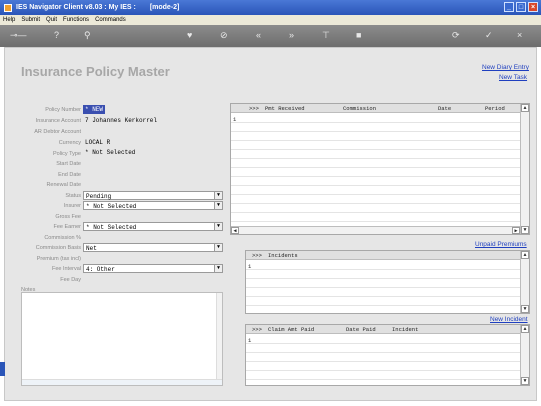 The image size is (541, 406). I want to click on premiums-horizontal-scrollbar: ◀ ▶, so click(375, 230).